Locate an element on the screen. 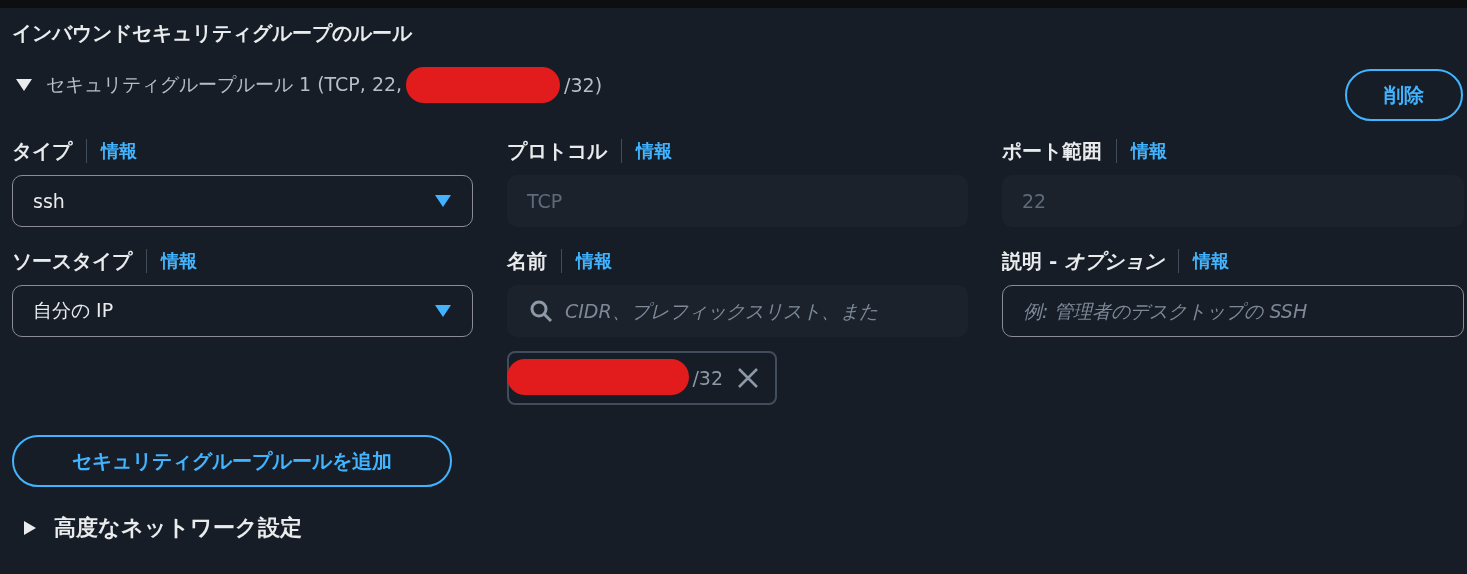 Image resolution: width=1467 pixels, height=574 pixels. field-label: 説明 - オプション is located at coordinates (1083, 261).